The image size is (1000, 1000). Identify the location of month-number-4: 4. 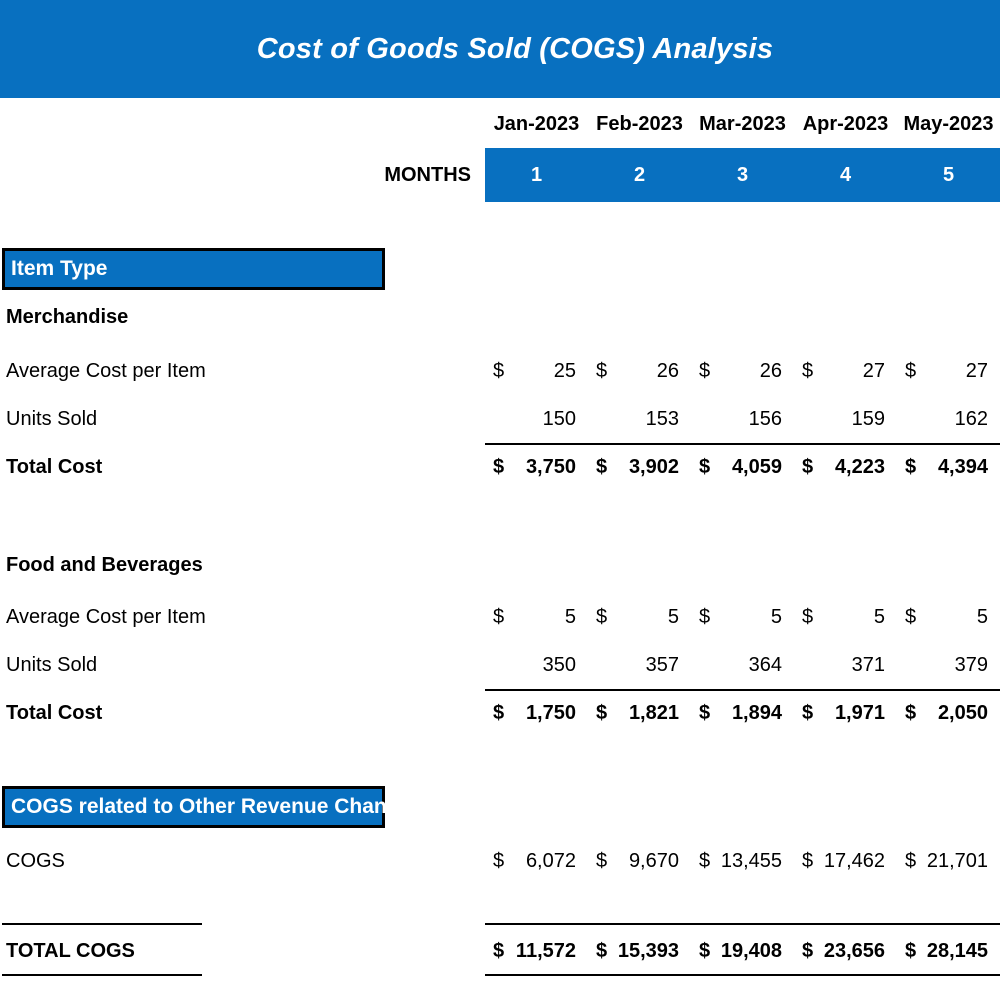
(845, 174).